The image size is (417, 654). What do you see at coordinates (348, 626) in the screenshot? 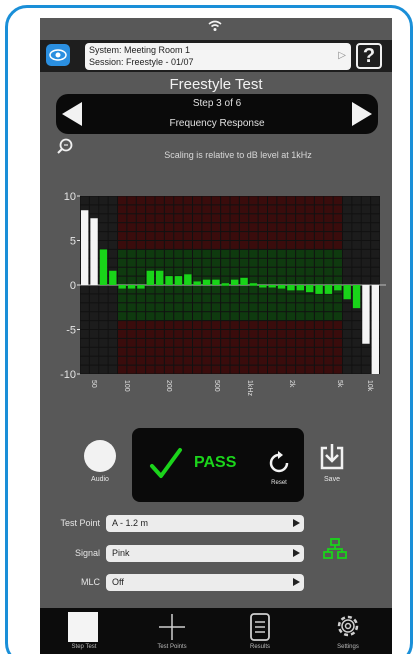
I see `gear-icon` at bounding box center [348, 626].